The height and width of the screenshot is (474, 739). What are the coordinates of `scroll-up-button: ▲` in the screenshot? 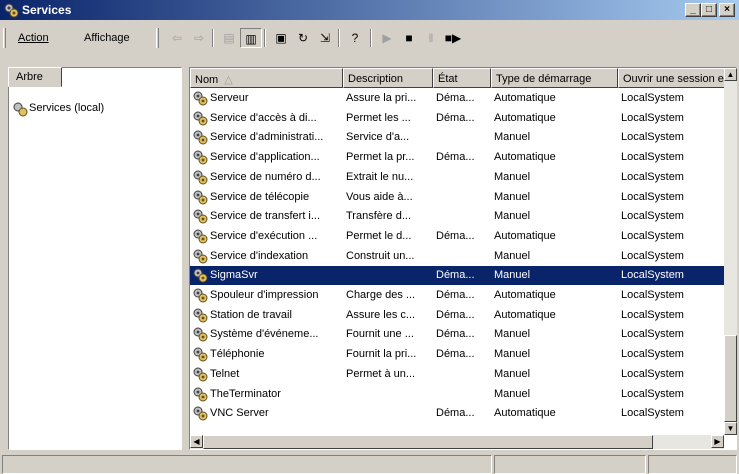 It's located at (730, 74).